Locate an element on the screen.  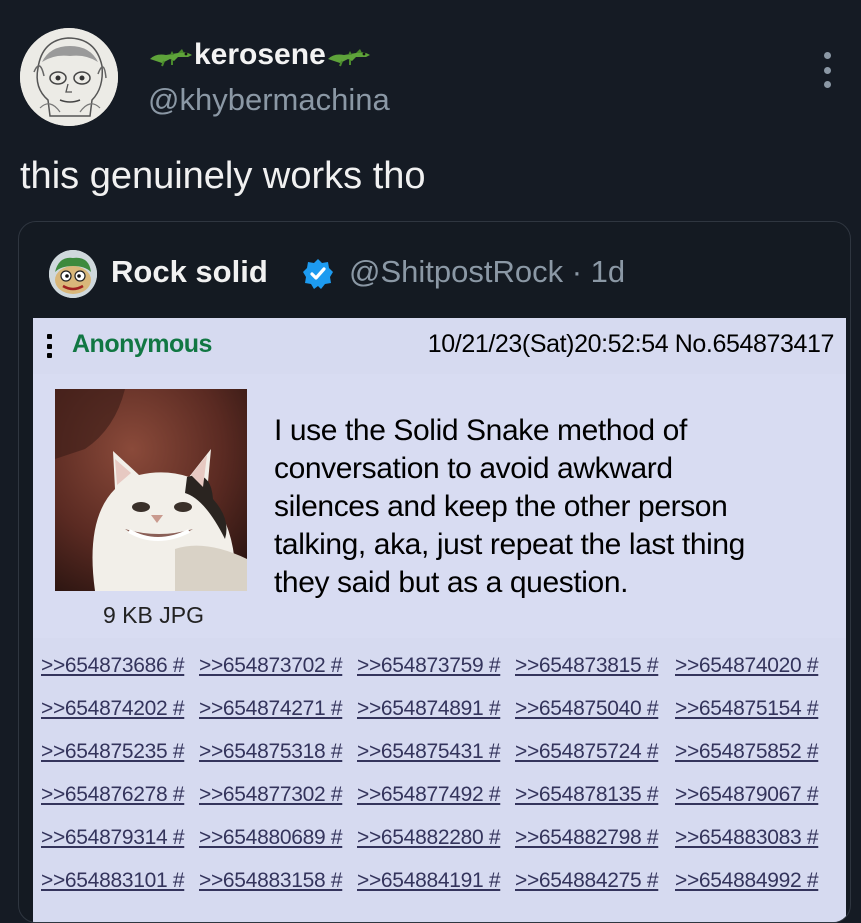
reply-link: >>654875431 # is located at coordinates (429, 751).